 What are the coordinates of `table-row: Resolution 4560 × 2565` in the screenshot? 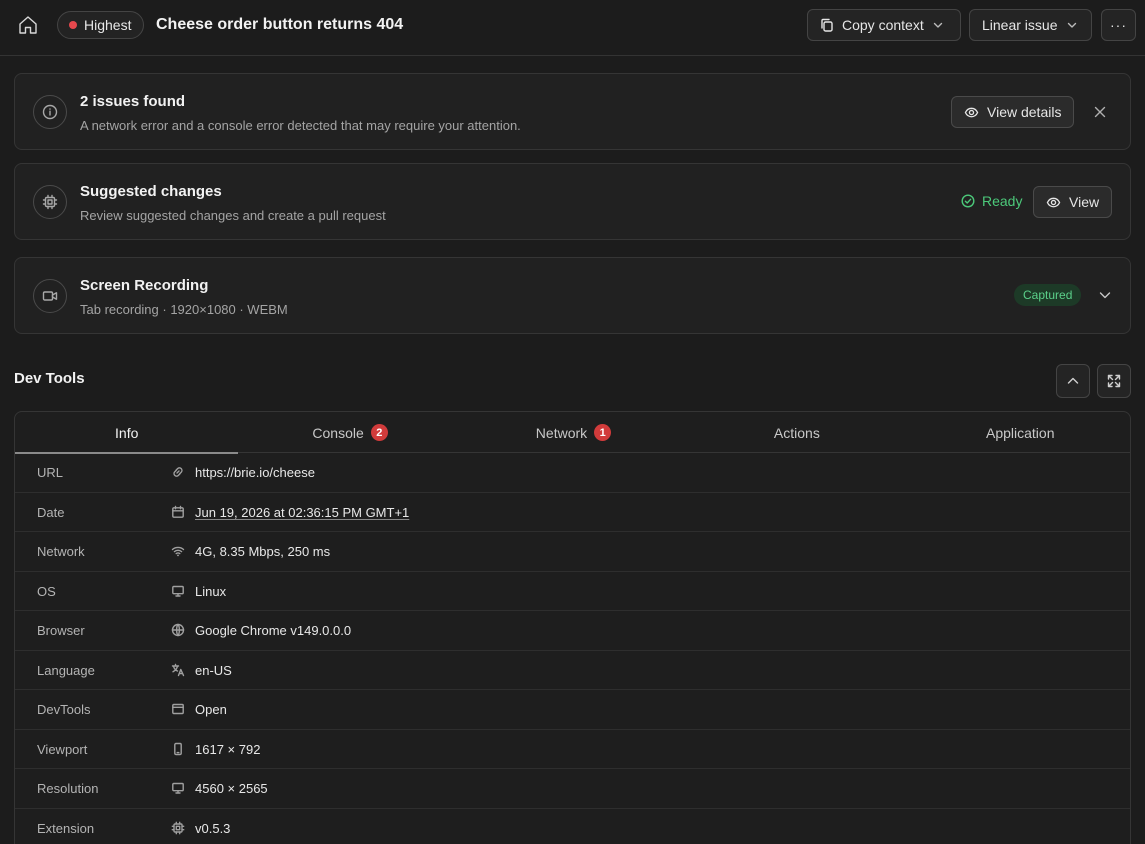 It's located at (572, 789).